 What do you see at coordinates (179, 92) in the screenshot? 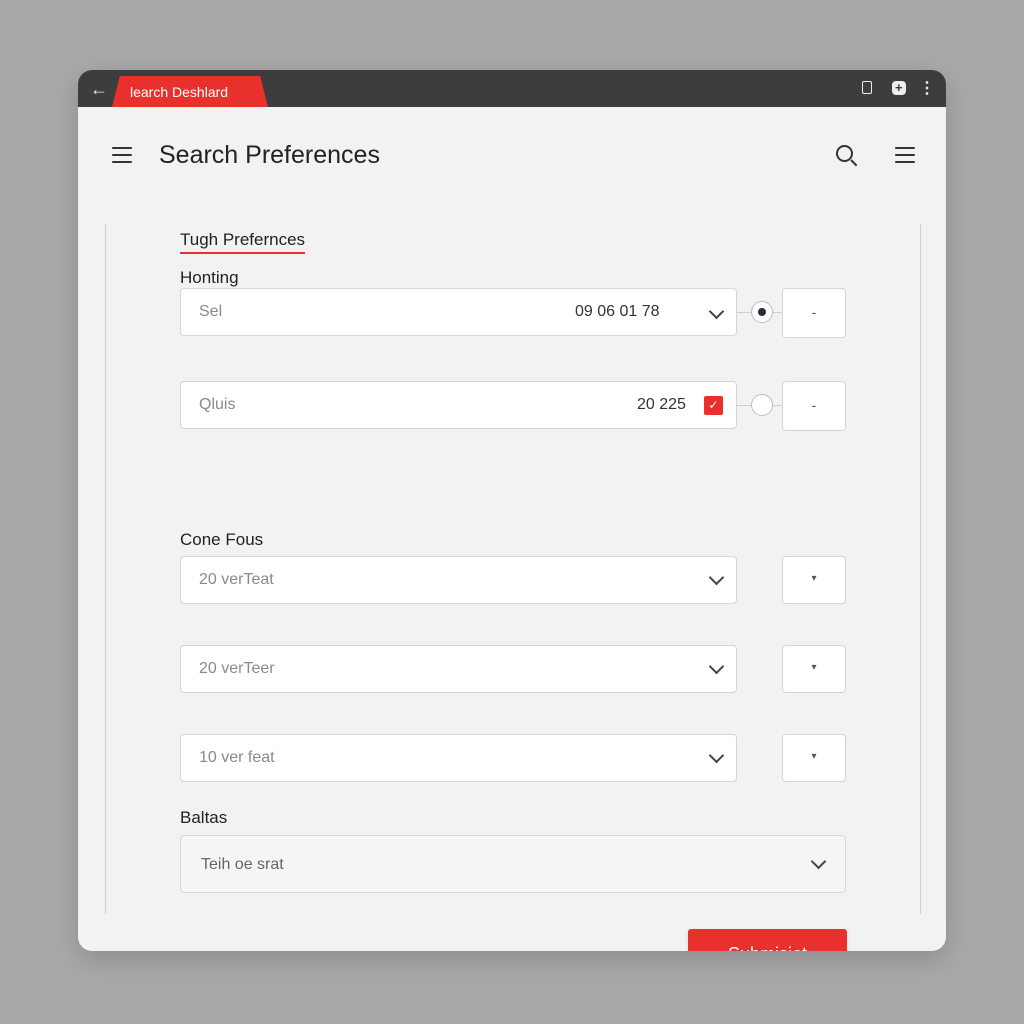
I see `tab-label: learch Deshlard` at bounding box center [179, 92].